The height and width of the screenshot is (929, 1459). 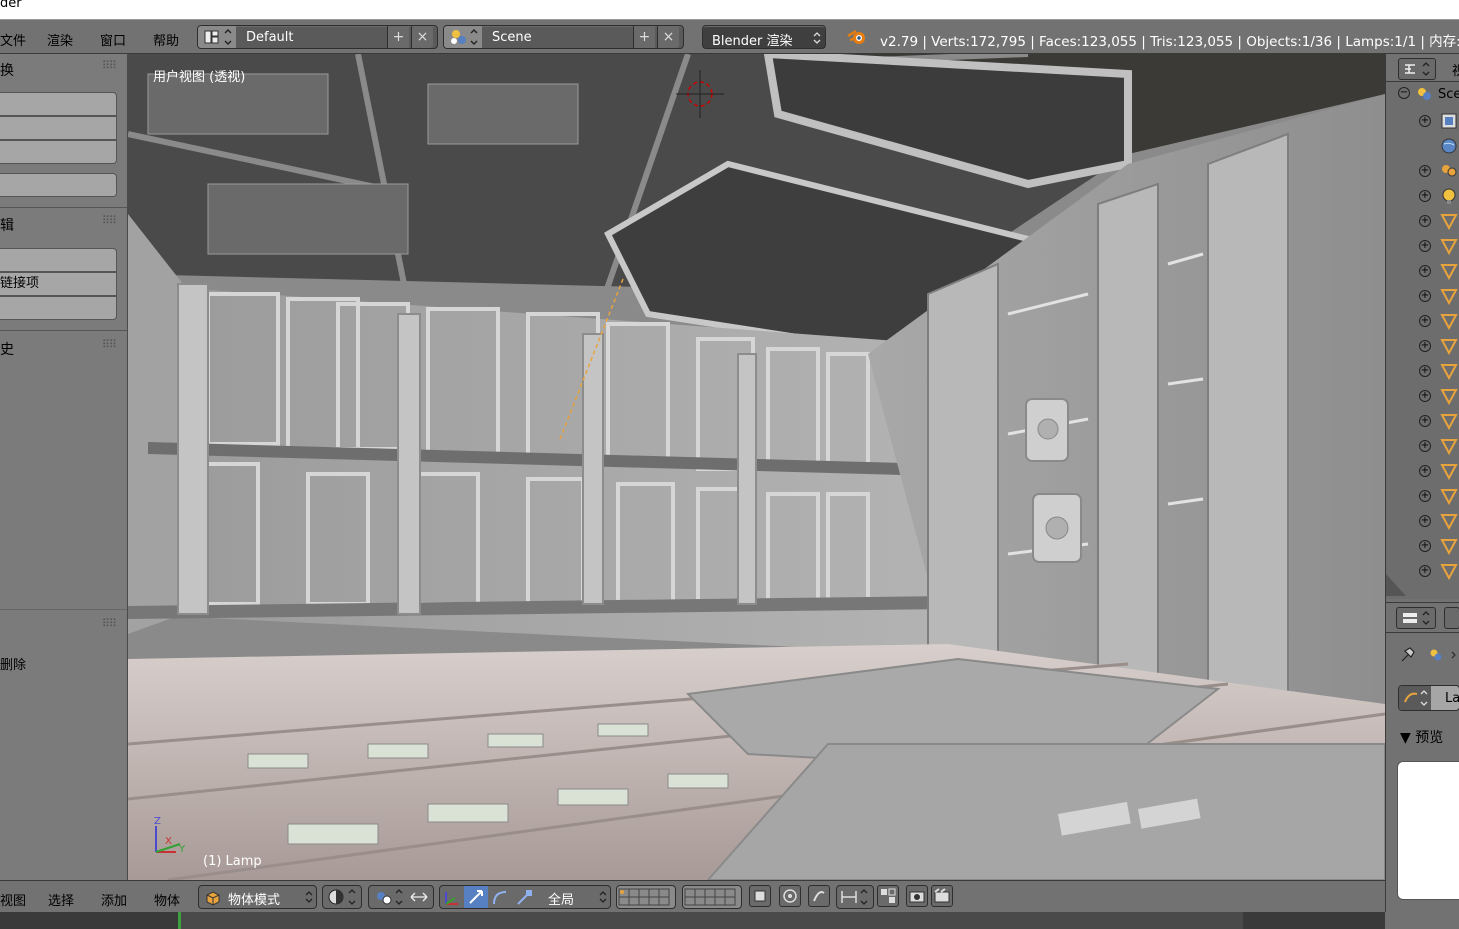 I want to click on lamp-datablock-field: La, so click(x=1428, y=698).